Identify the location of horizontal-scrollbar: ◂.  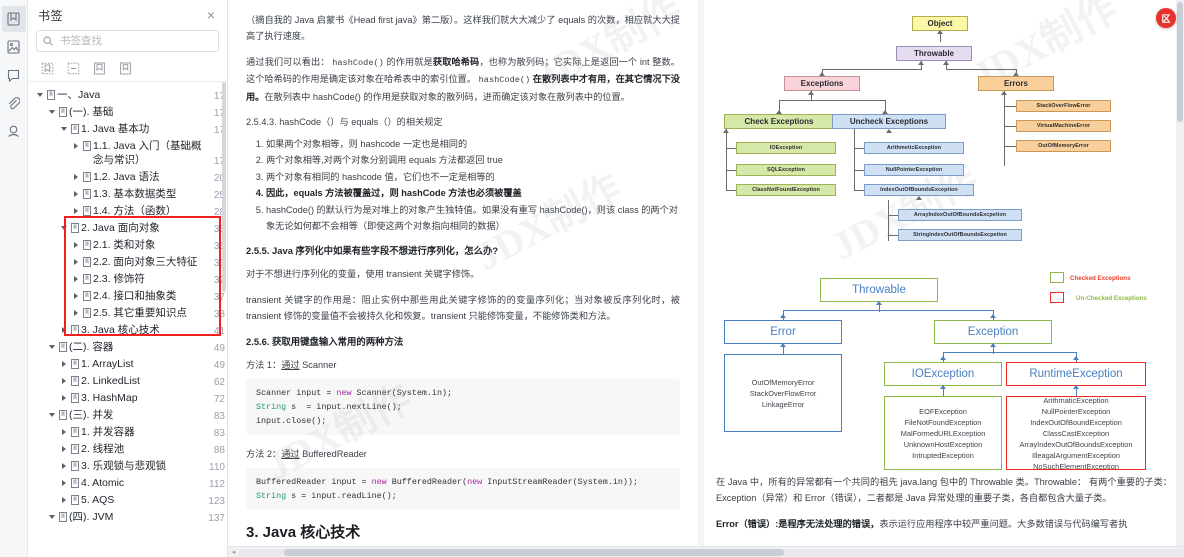
(706, 551).